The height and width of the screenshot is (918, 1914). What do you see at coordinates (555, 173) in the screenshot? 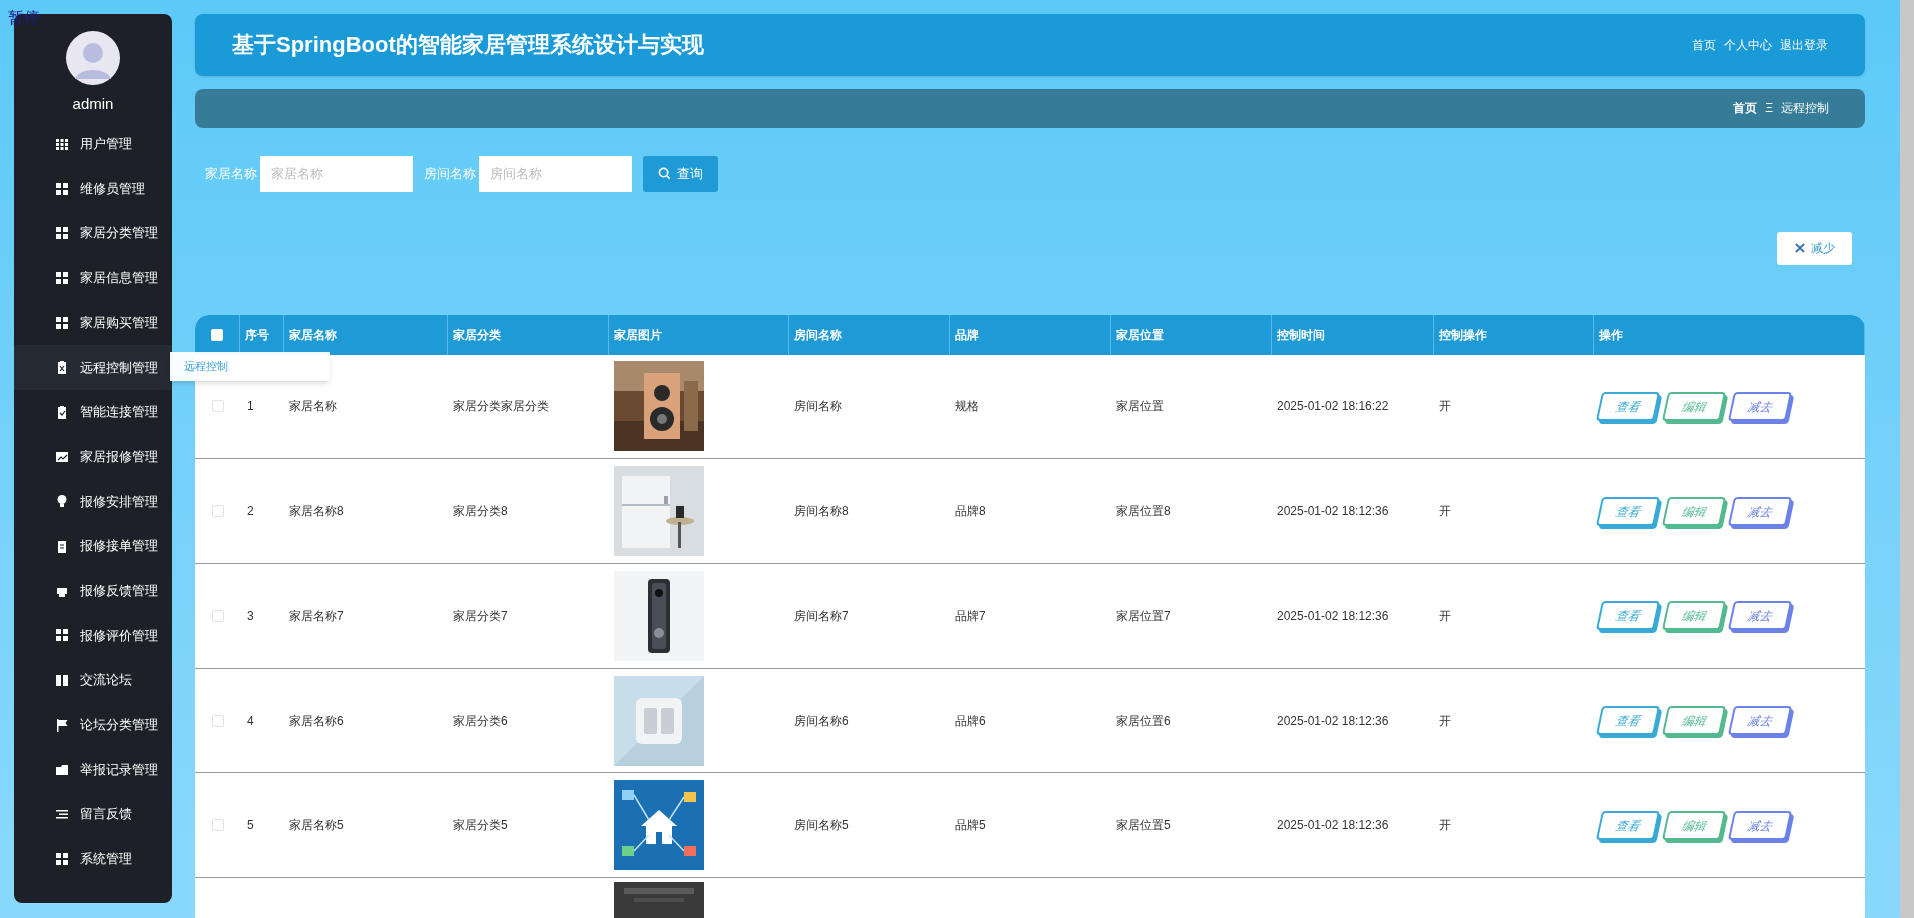
I see `search-field: 房间名称` at bounding box center [555, 173].